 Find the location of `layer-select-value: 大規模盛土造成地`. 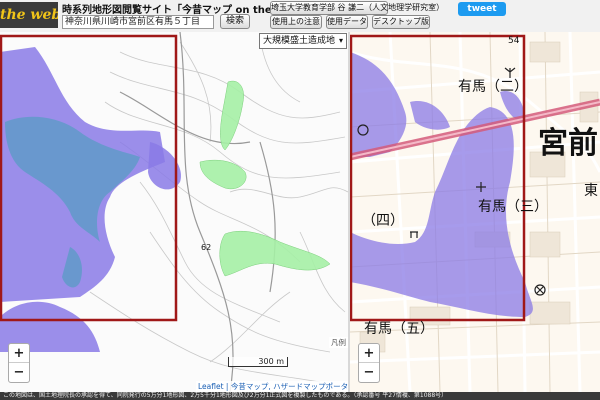

layer-select-value: 大規模盛土造成地 is located at coordinates (299, 41).